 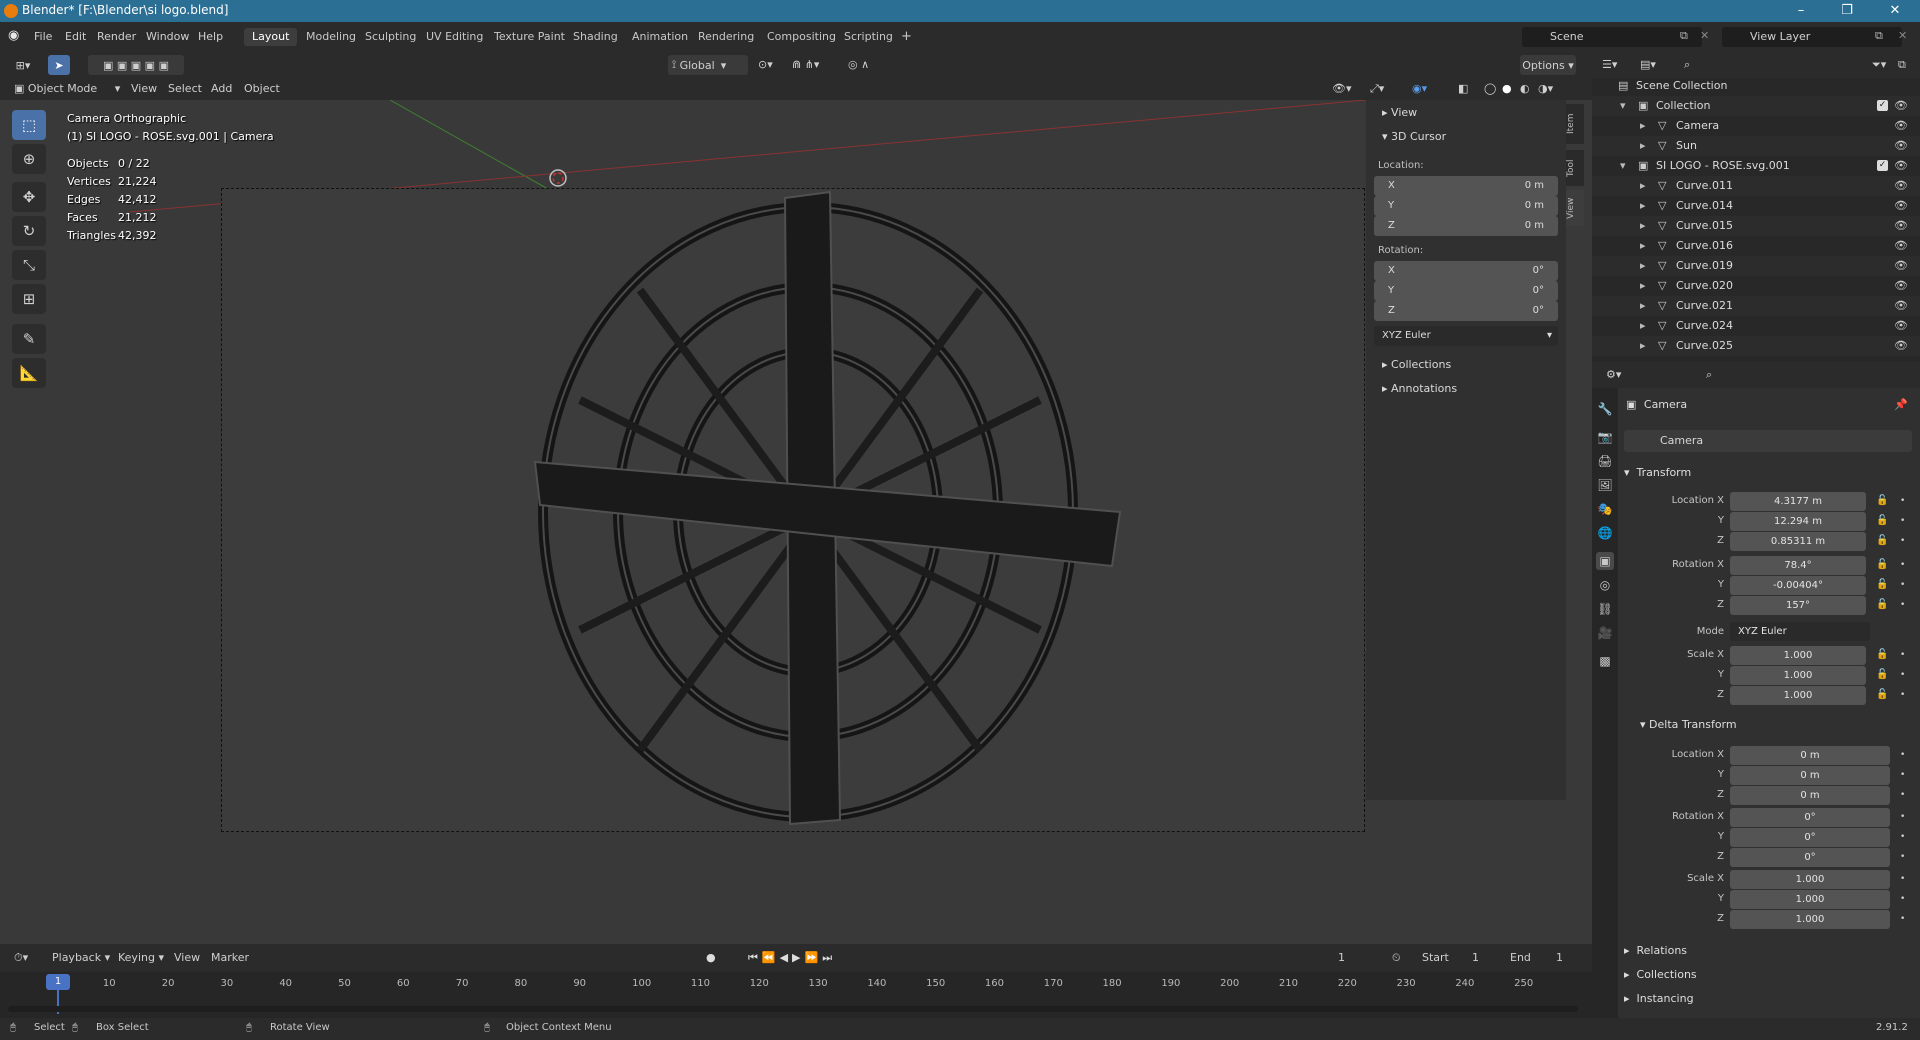 What do you see at coordinates (1466, 365) in the screenshot?
I see `panel-collections: ▸ Collections` at bounding box center [1466, 365].